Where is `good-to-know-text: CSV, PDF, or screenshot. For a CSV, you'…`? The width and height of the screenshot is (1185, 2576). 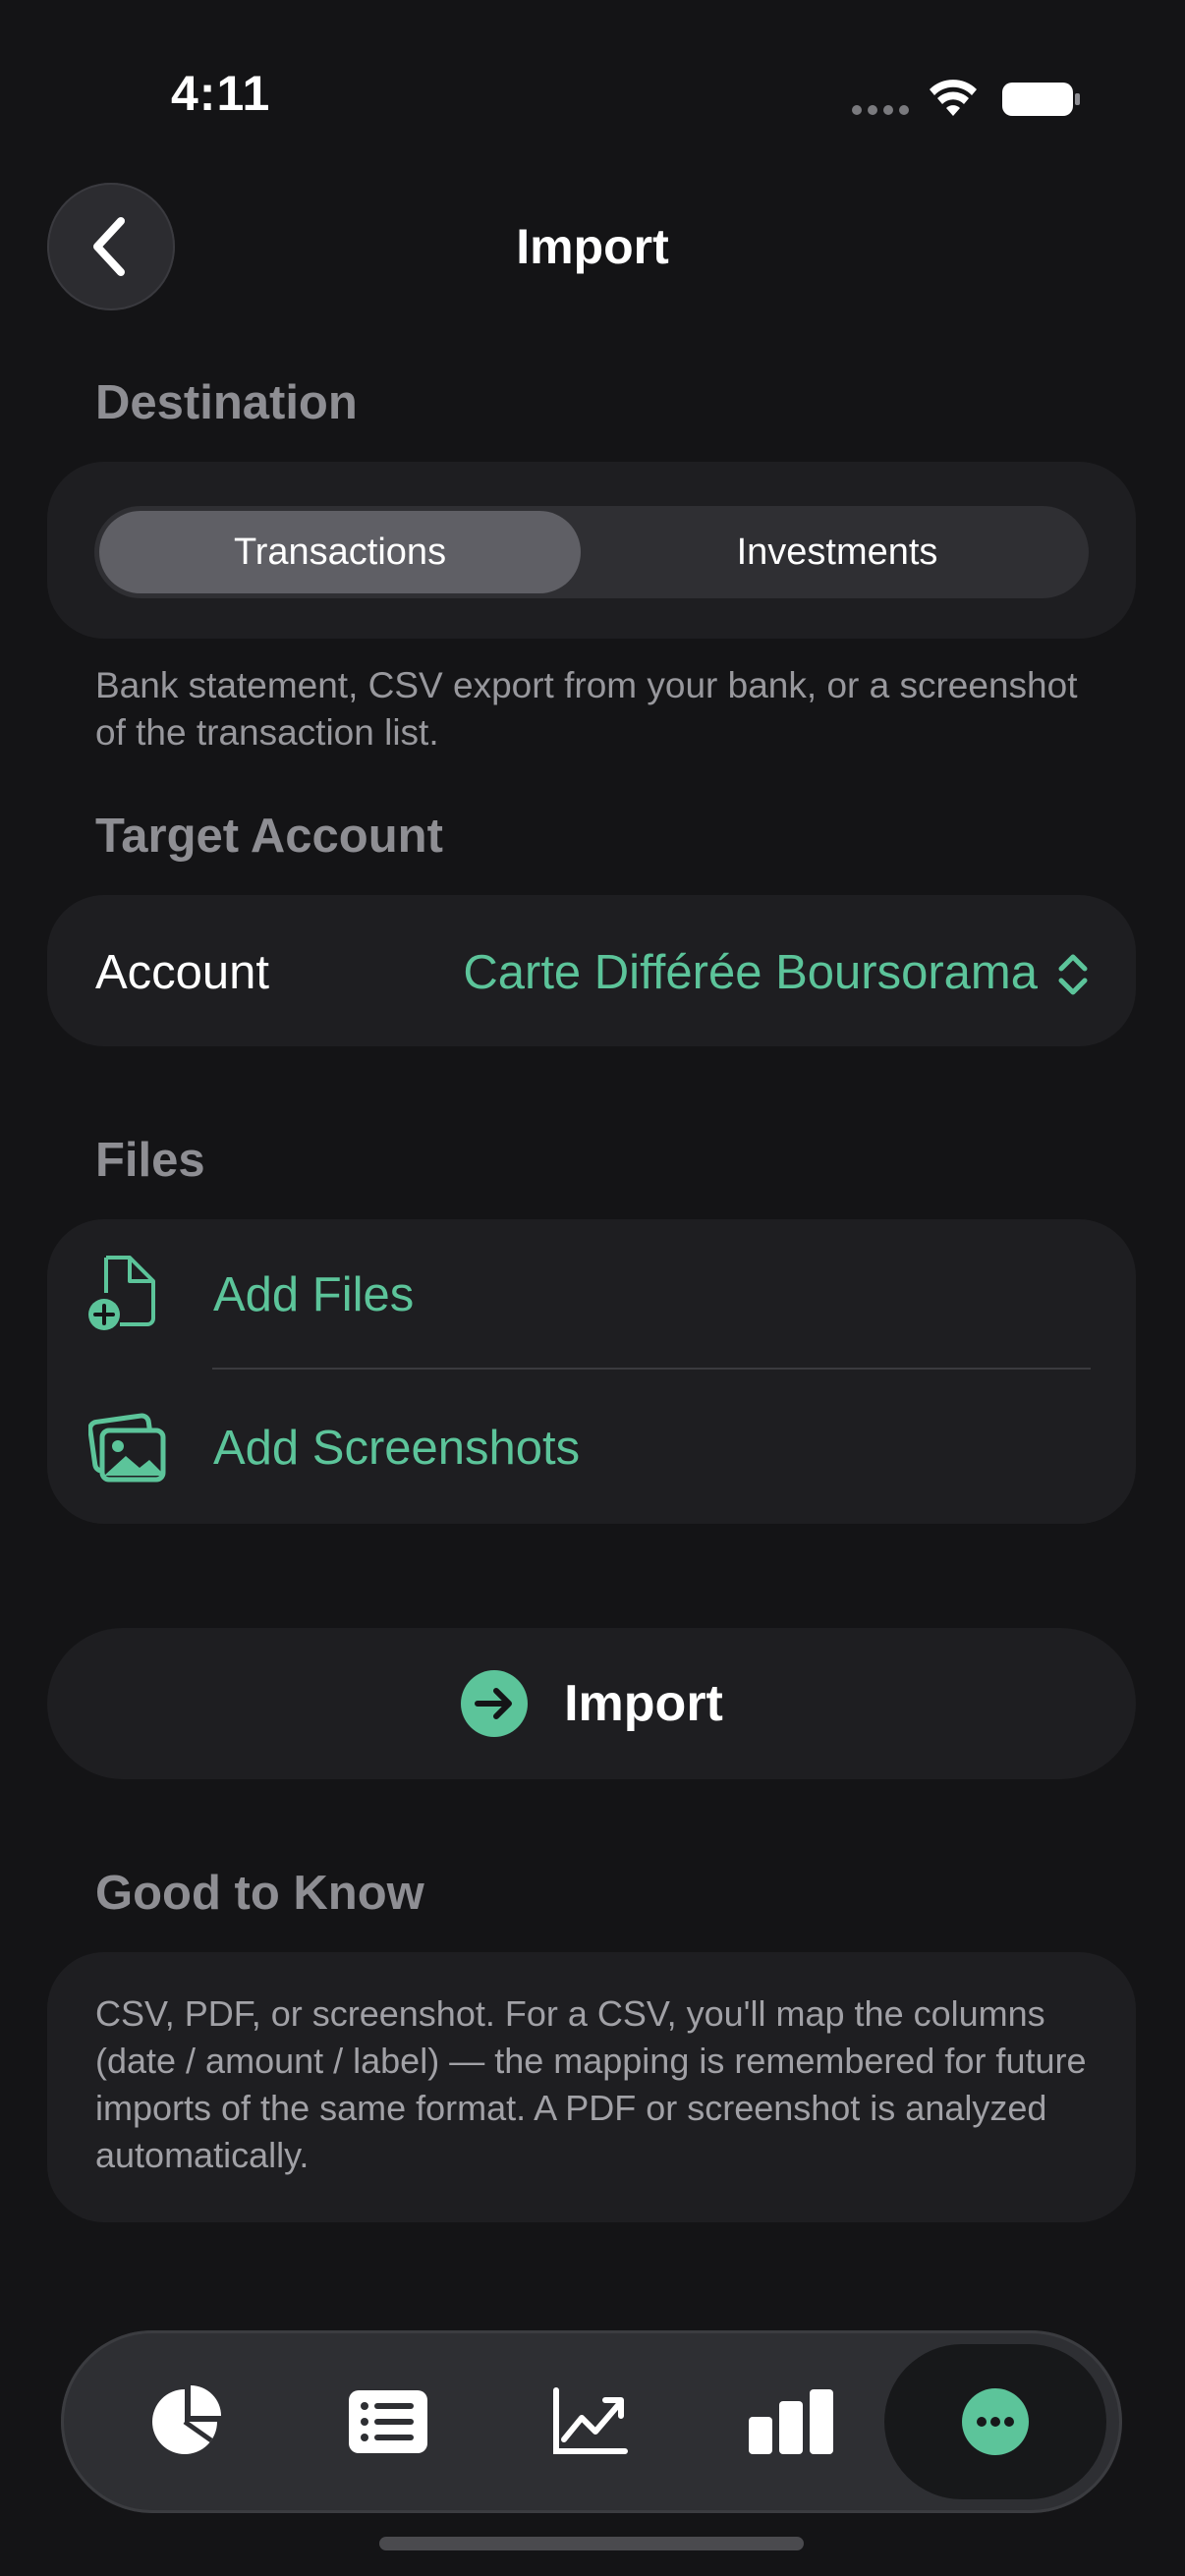
good-to-know-text: CSV, PDF, or screenshot. For a CSV, you'… is located at coordinates (591, 2084).